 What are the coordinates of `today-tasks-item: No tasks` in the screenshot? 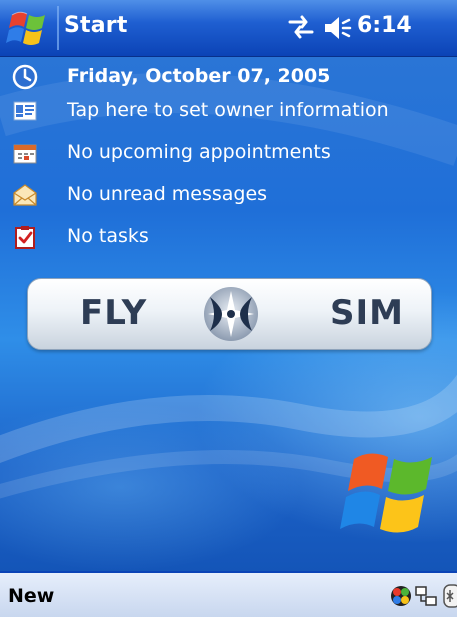 It's located at (228, 237).